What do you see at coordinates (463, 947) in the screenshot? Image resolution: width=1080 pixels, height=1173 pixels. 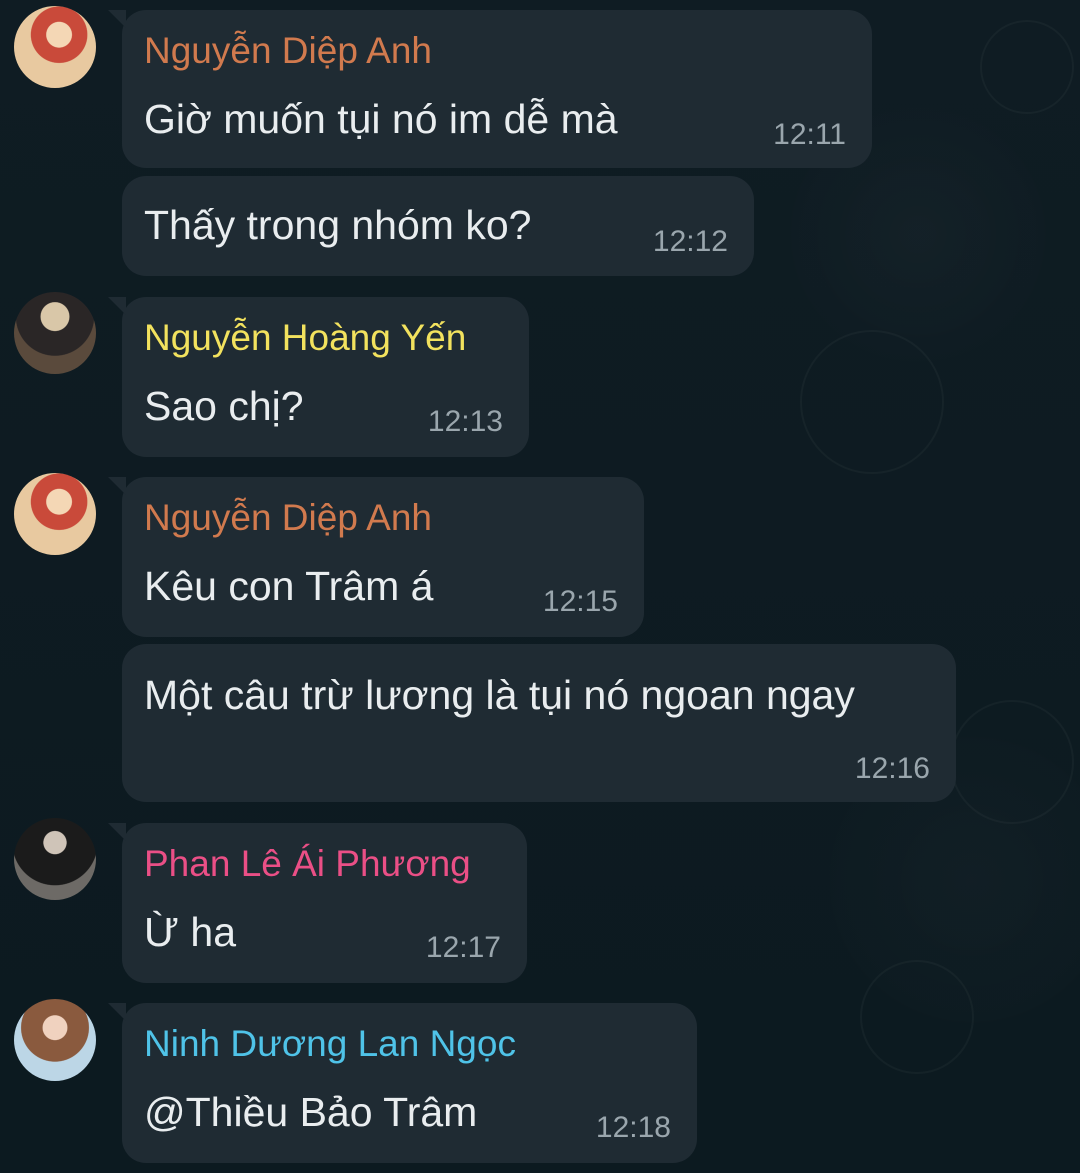 I see `message-time: 12:17` at bounding box center [463, 947].